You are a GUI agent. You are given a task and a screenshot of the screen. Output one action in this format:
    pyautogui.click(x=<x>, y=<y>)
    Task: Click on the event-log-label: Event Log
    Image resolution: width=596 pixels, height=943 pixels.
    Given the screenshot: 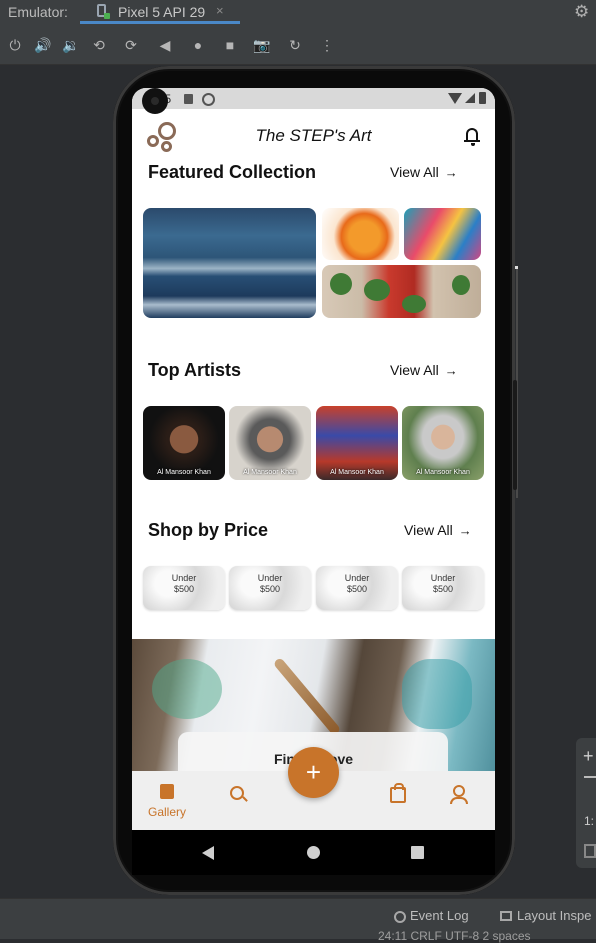 What is the action you would take?
    pyautogui.click(x=439, y=915)
    